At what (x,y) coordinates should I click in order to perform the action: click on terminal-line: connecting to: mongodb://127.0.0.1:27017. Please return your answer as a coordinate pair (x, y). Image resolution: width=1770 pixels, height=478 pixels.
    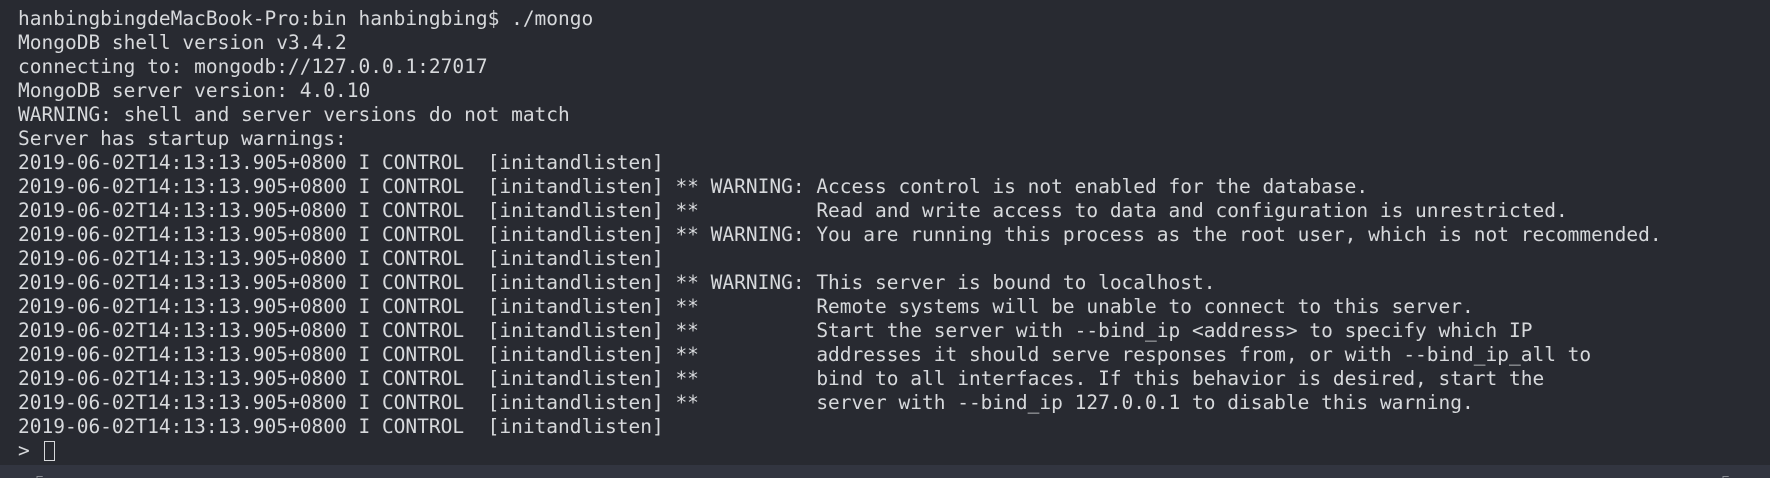
    Looking at the image, I should click on (253, 66).